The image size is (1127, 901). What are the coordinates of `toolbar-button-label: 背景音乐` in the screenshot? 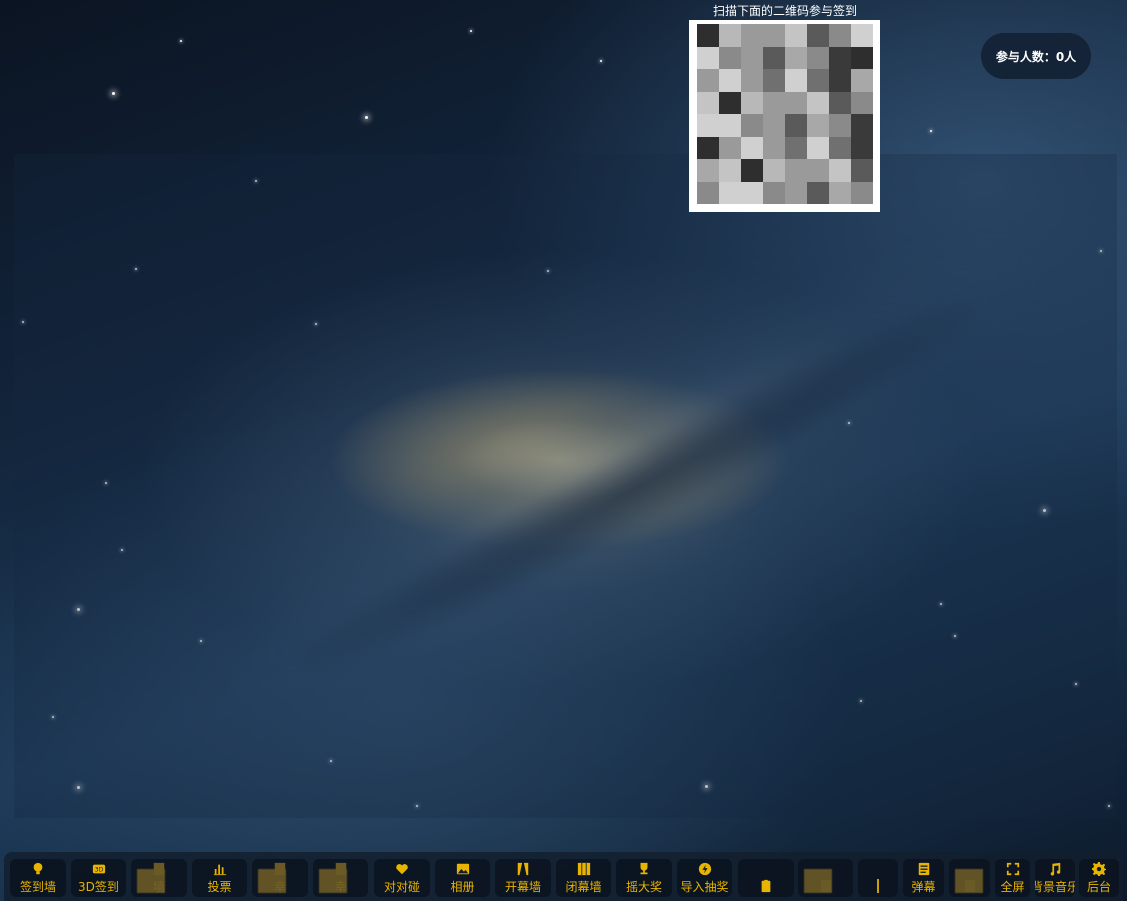 It's located at (1055, 887).